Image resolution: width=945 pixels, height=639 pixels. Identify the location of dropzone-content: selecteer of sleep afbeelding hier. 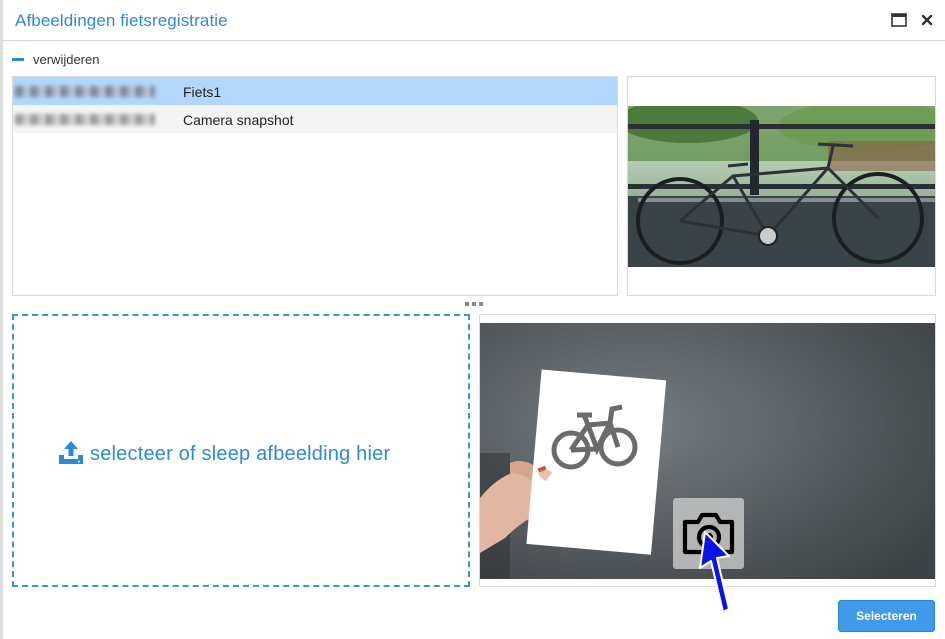
(224, 454).